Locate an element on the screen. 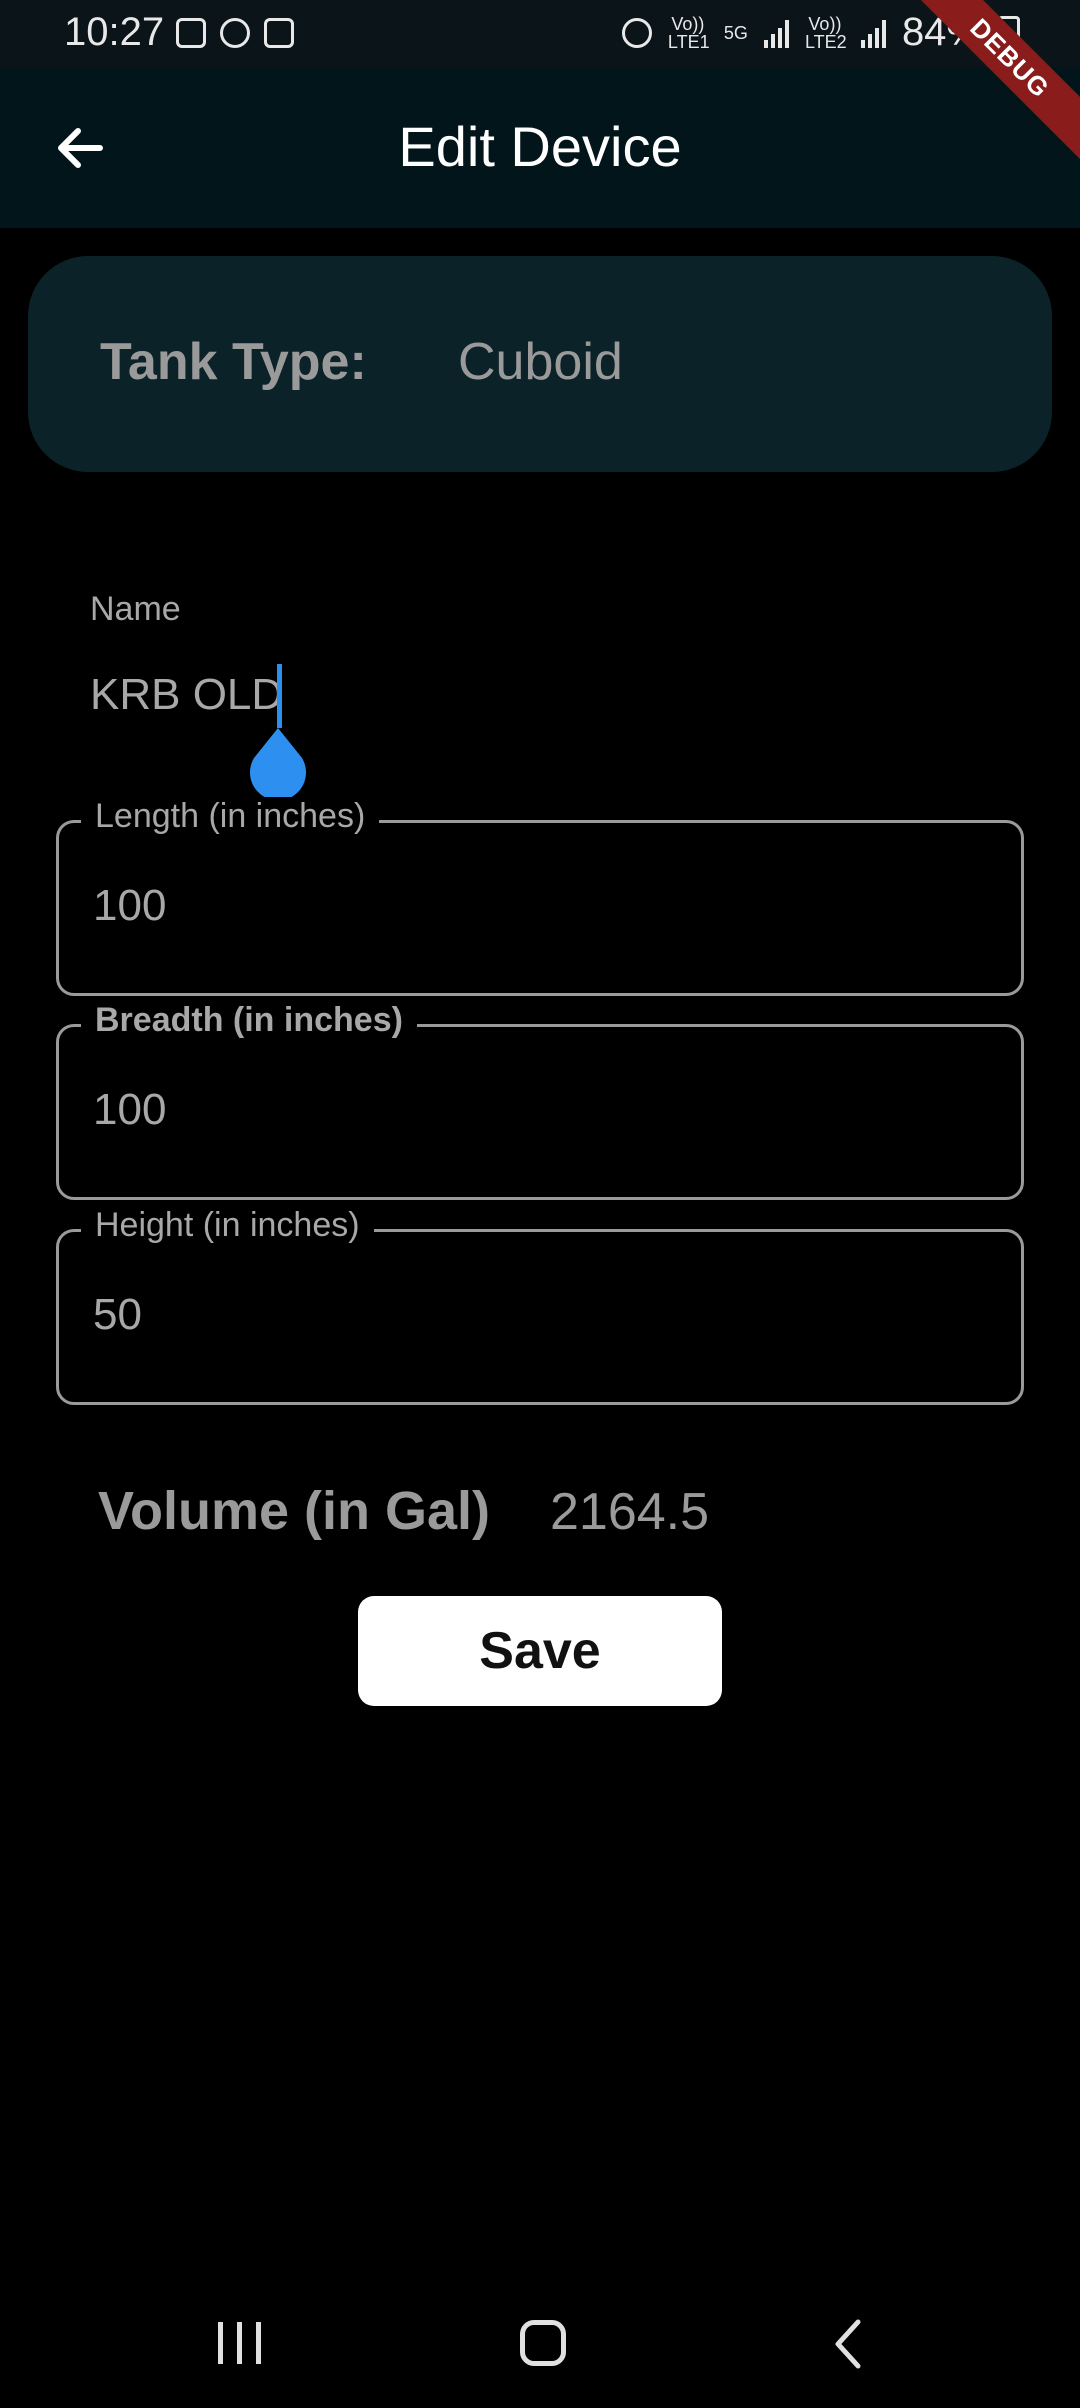 The width and height of the screenshot is (1080, 2408). text-cursor is located at coordinates (279, 696).